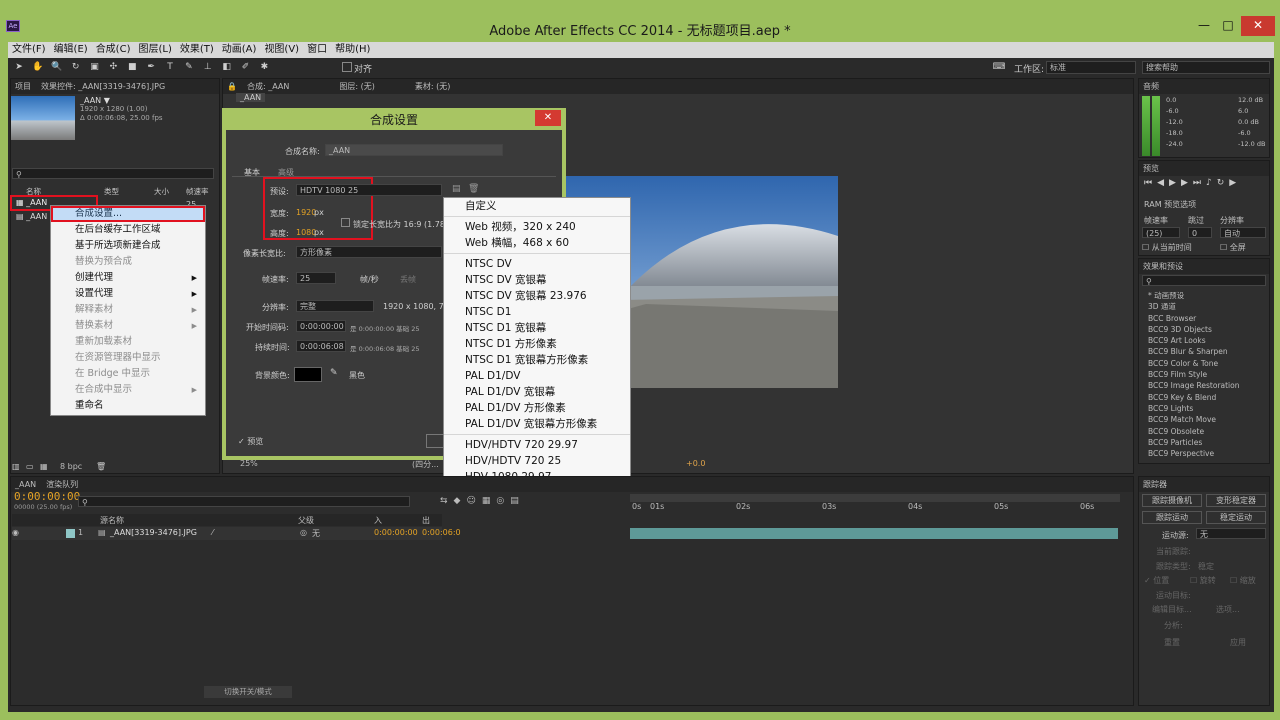  What do you see at coordinates (537, 296) in the screenshot?
I see `preset-option: NTSC DV 宽银幕 23.976` at bounding box center [537, 296].